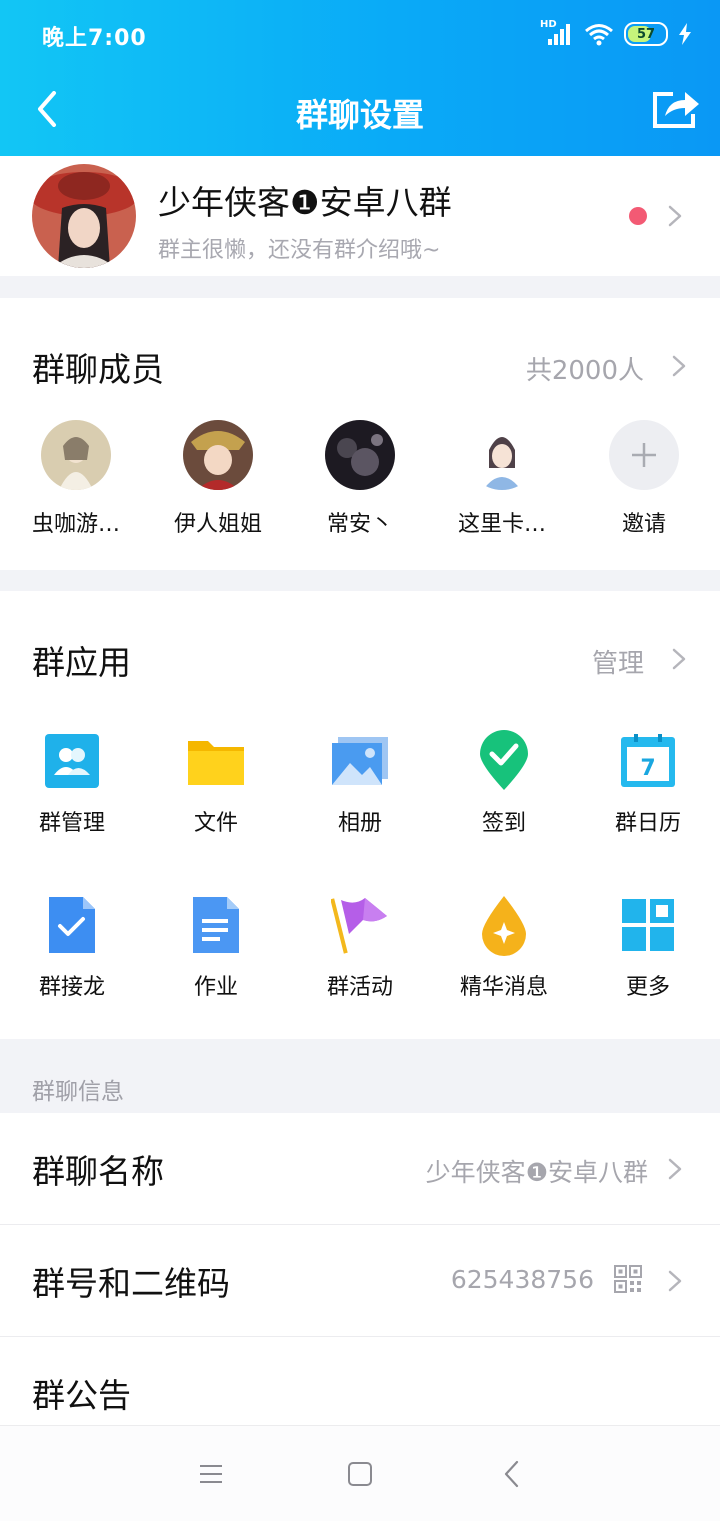 The width and height of the screenshot is (720, 1521). I want to click on essence-icon, so click(504, 925).